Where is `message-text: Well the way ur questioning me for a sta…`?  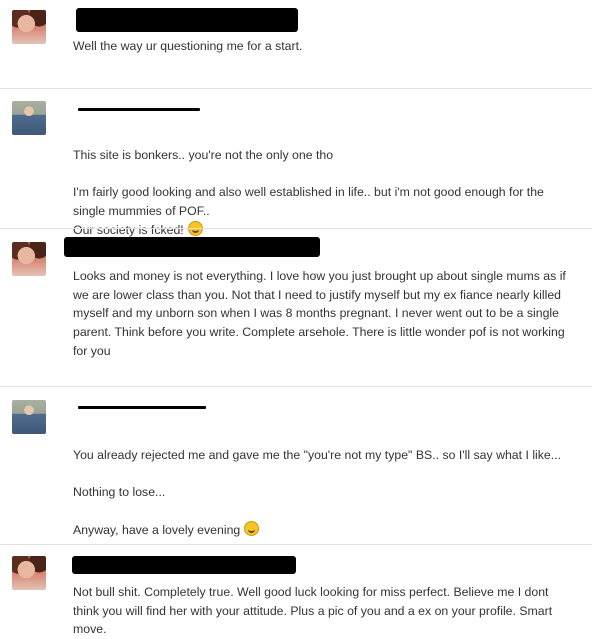 message-text: Well the way ur questioning me for a sta… is located at coordinates (188, 46).